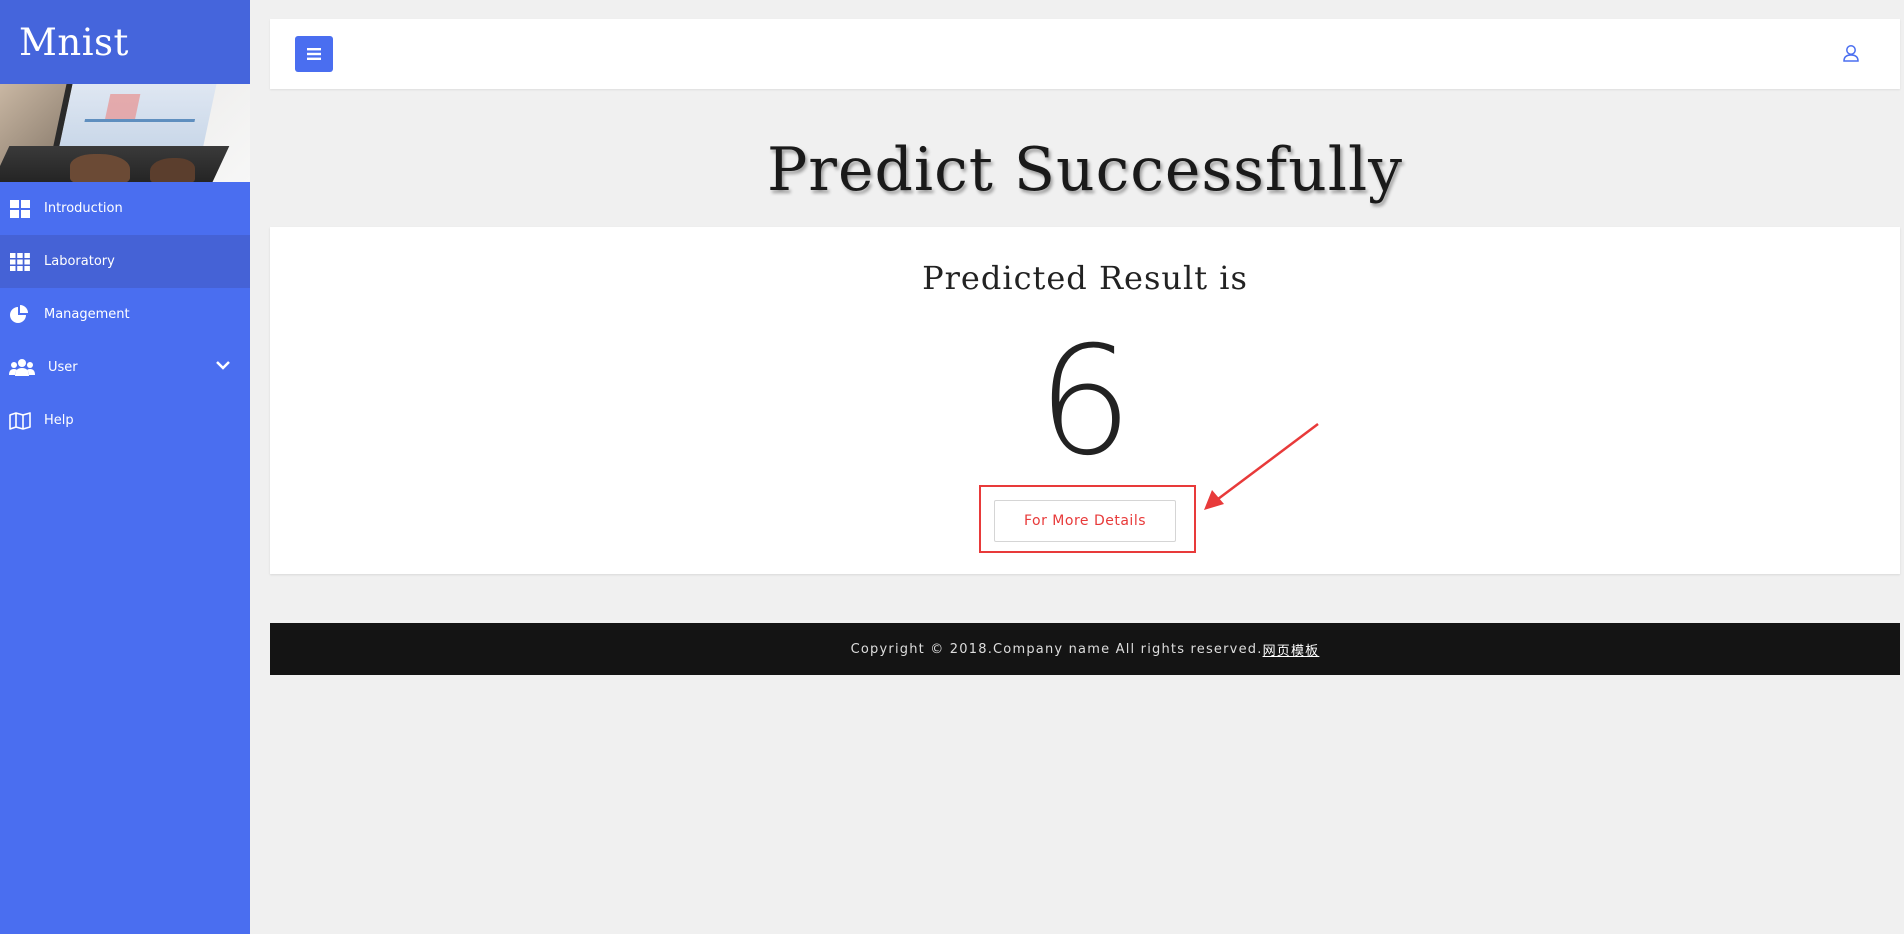  What do you see at coordinates (1260, 469) in the screenshot?
I see `annotation-arrow-icon` at bounding box center [1260, 469].